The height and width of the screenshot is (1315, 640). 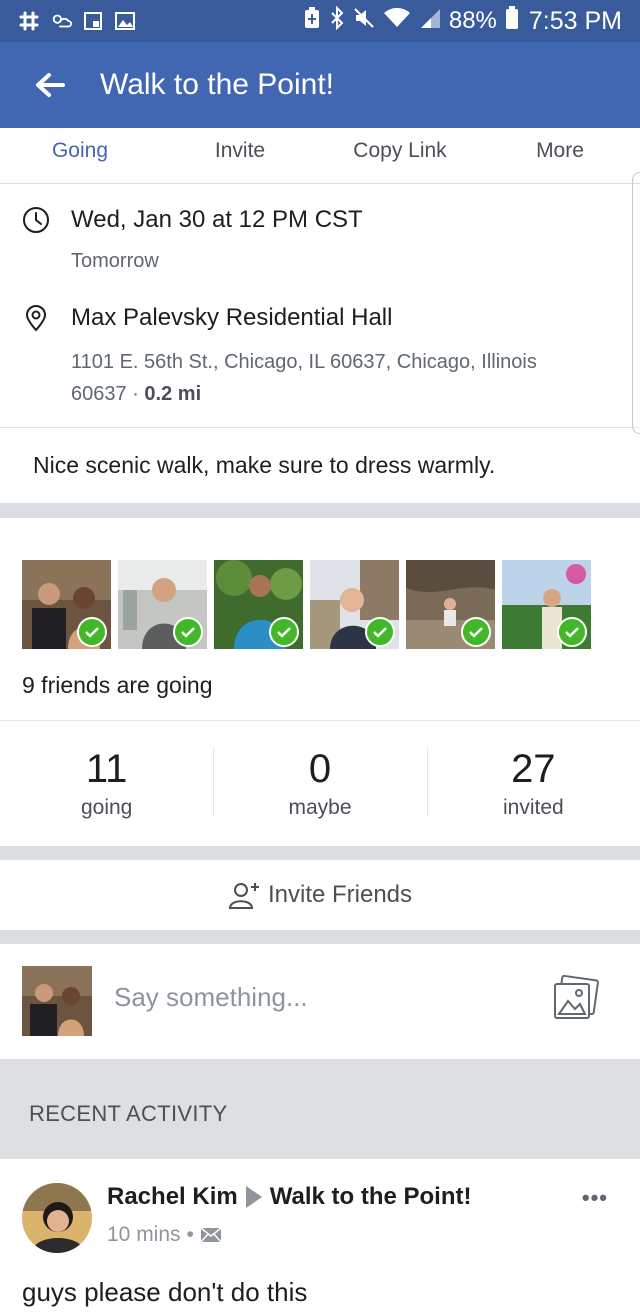 What do you see at coordinates (253, 1197) in the screenshot?
I see `triangle-right-icon` at bounding box center [253, 1197].